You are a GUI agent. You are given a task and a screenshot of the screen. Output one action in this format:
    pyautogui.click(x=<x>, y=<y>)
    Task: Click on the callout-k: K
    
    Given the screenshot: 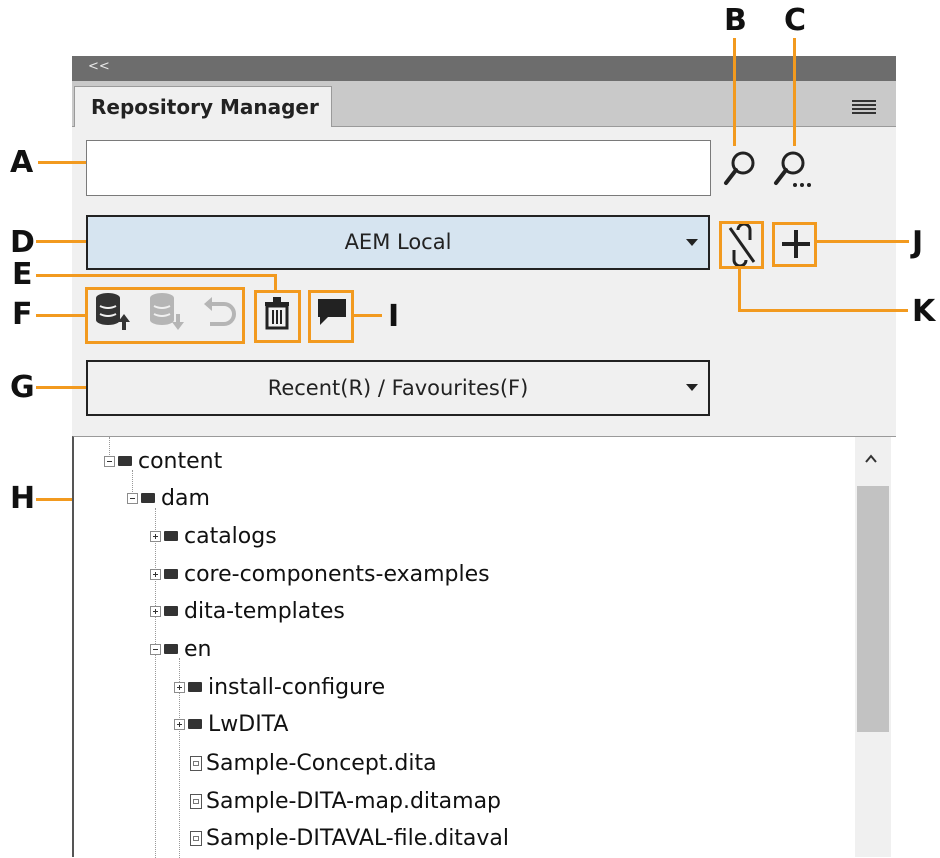 What is the action you would take?
    pyautogui.click(x=924, y=311)
    